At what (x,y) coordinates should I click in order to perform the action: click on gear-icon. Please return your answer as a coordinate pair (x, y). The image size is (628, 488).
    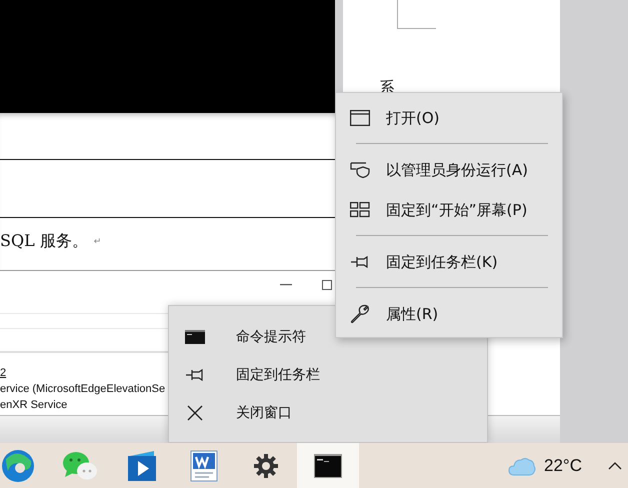
    Looking at the image, I should click on (266, 465).